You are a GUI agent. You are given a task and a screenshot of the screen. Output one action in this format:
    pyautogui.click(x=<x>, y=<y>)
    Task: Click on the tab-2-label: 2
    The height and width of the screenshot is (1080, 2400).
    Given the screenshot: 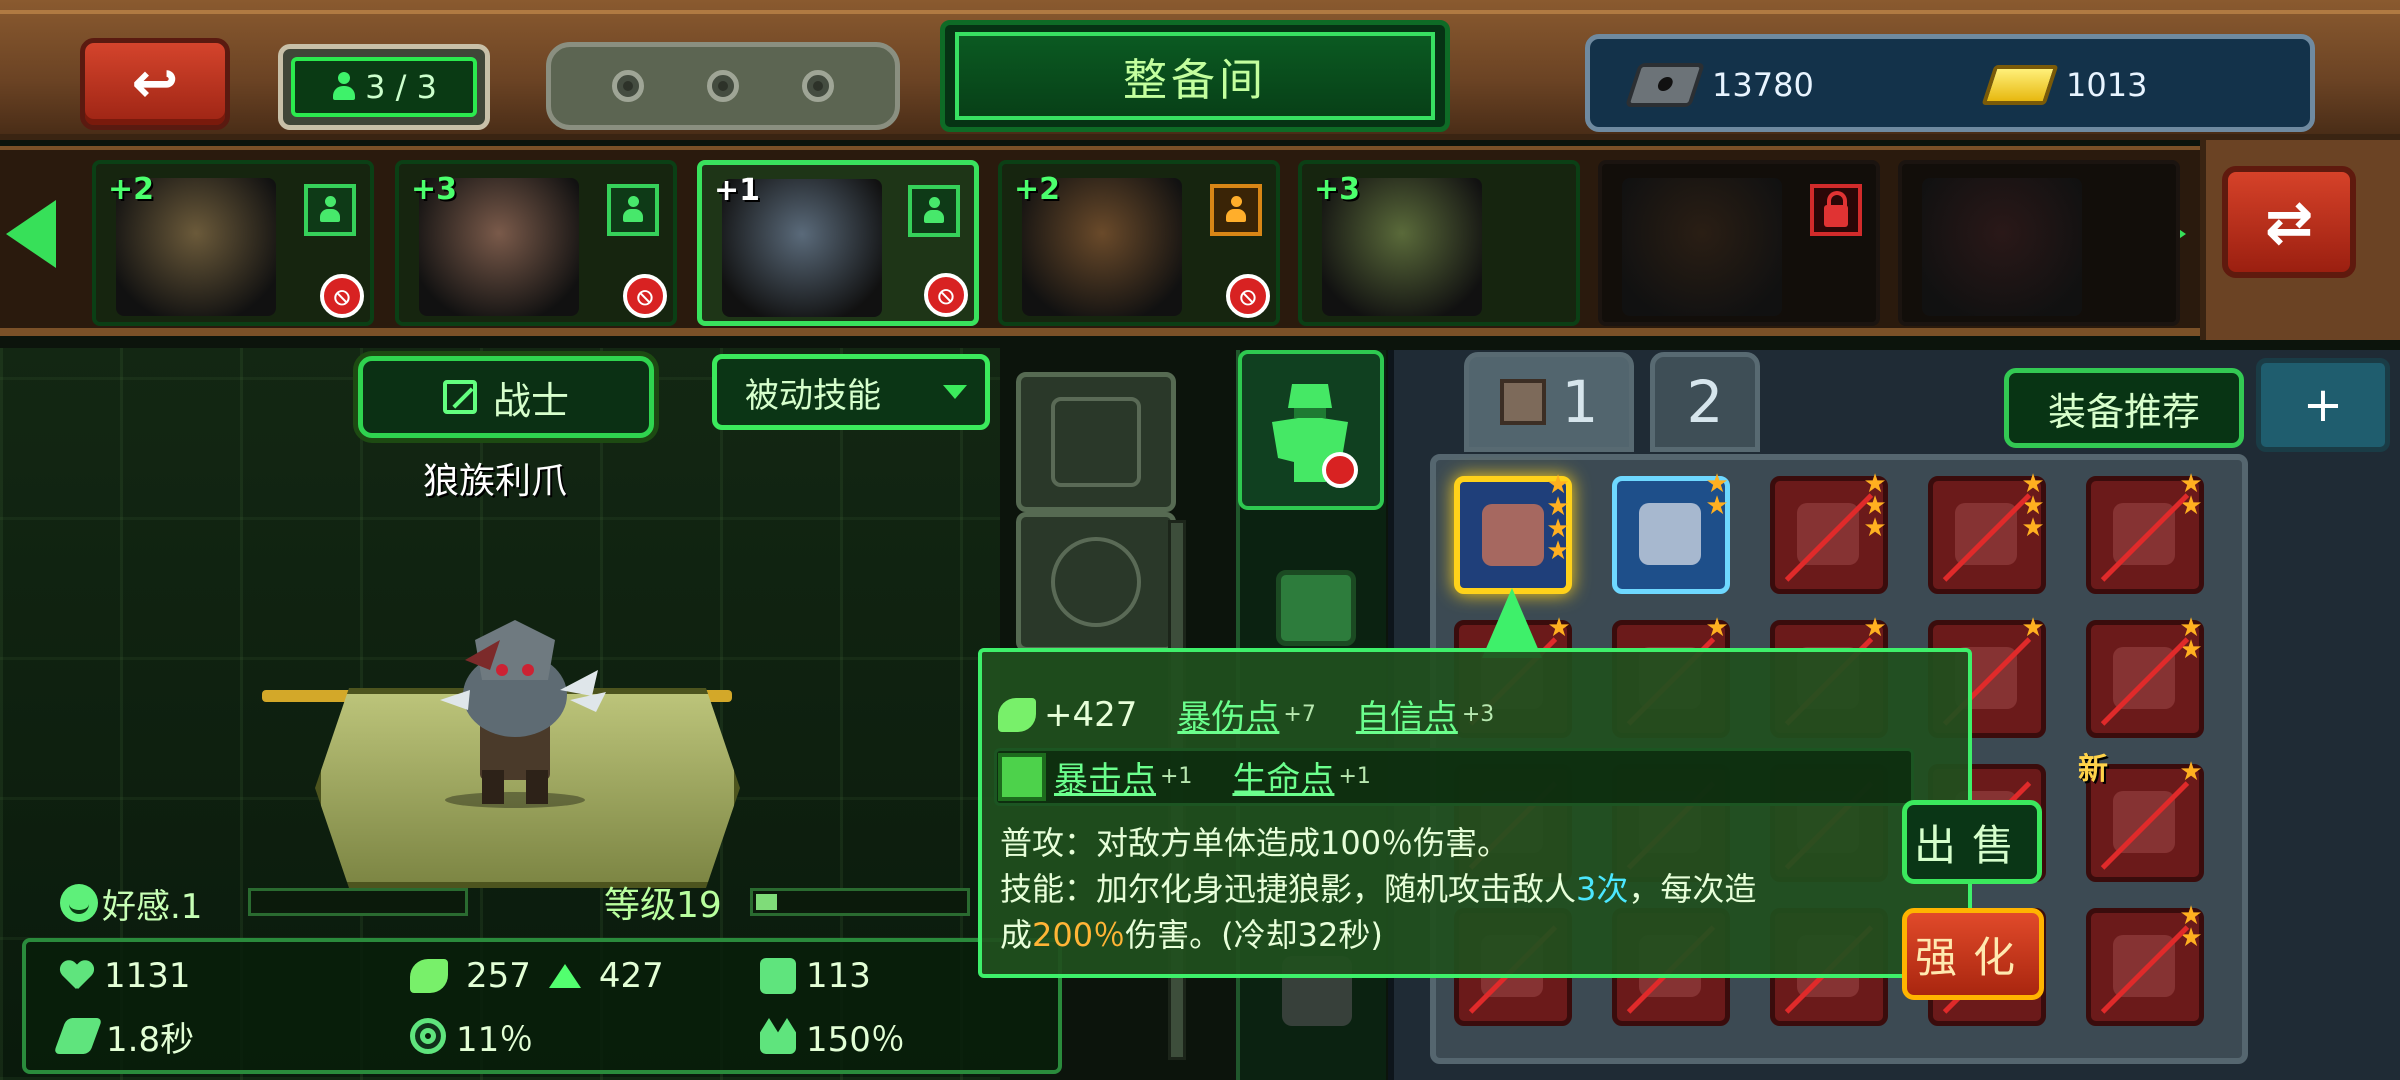 What is the action you would take?
    pyautogui.click(x=1705, y=402)
    